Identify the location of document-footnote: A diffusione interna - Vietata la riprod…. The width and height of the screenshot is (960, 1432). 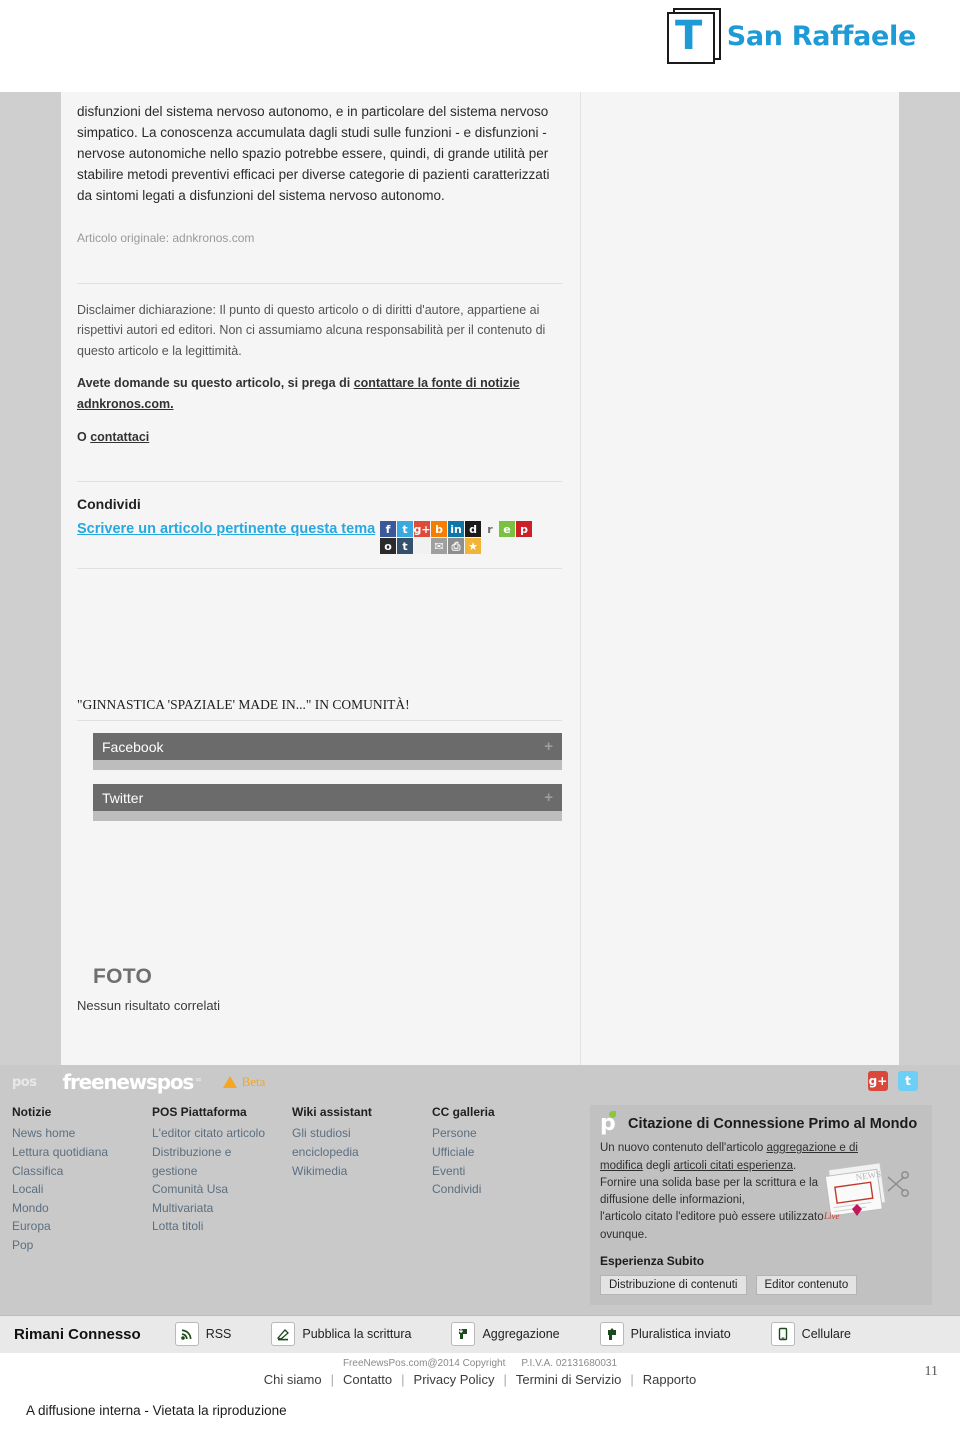
(156, 1410).